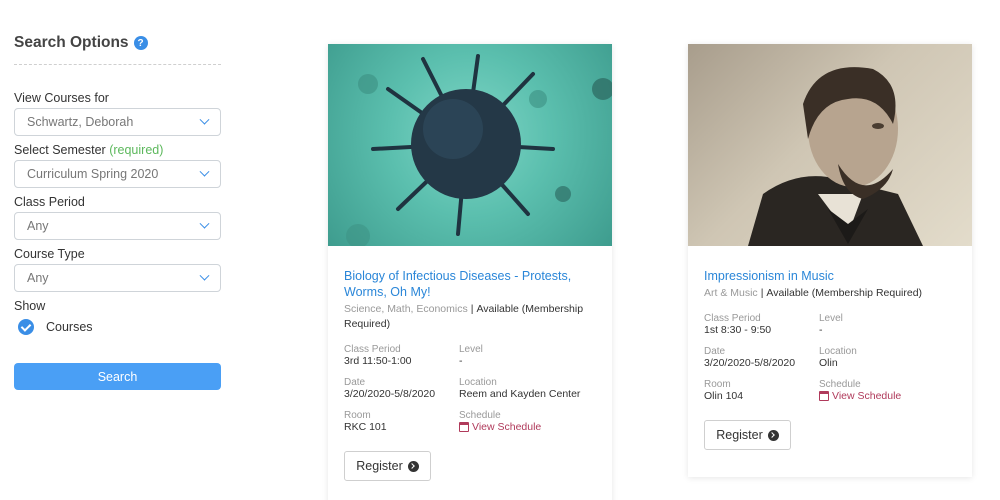 Image resolution: width=1000 pixels, height=500 pixels. I want to click on search-button: Search, so click(117, 376).